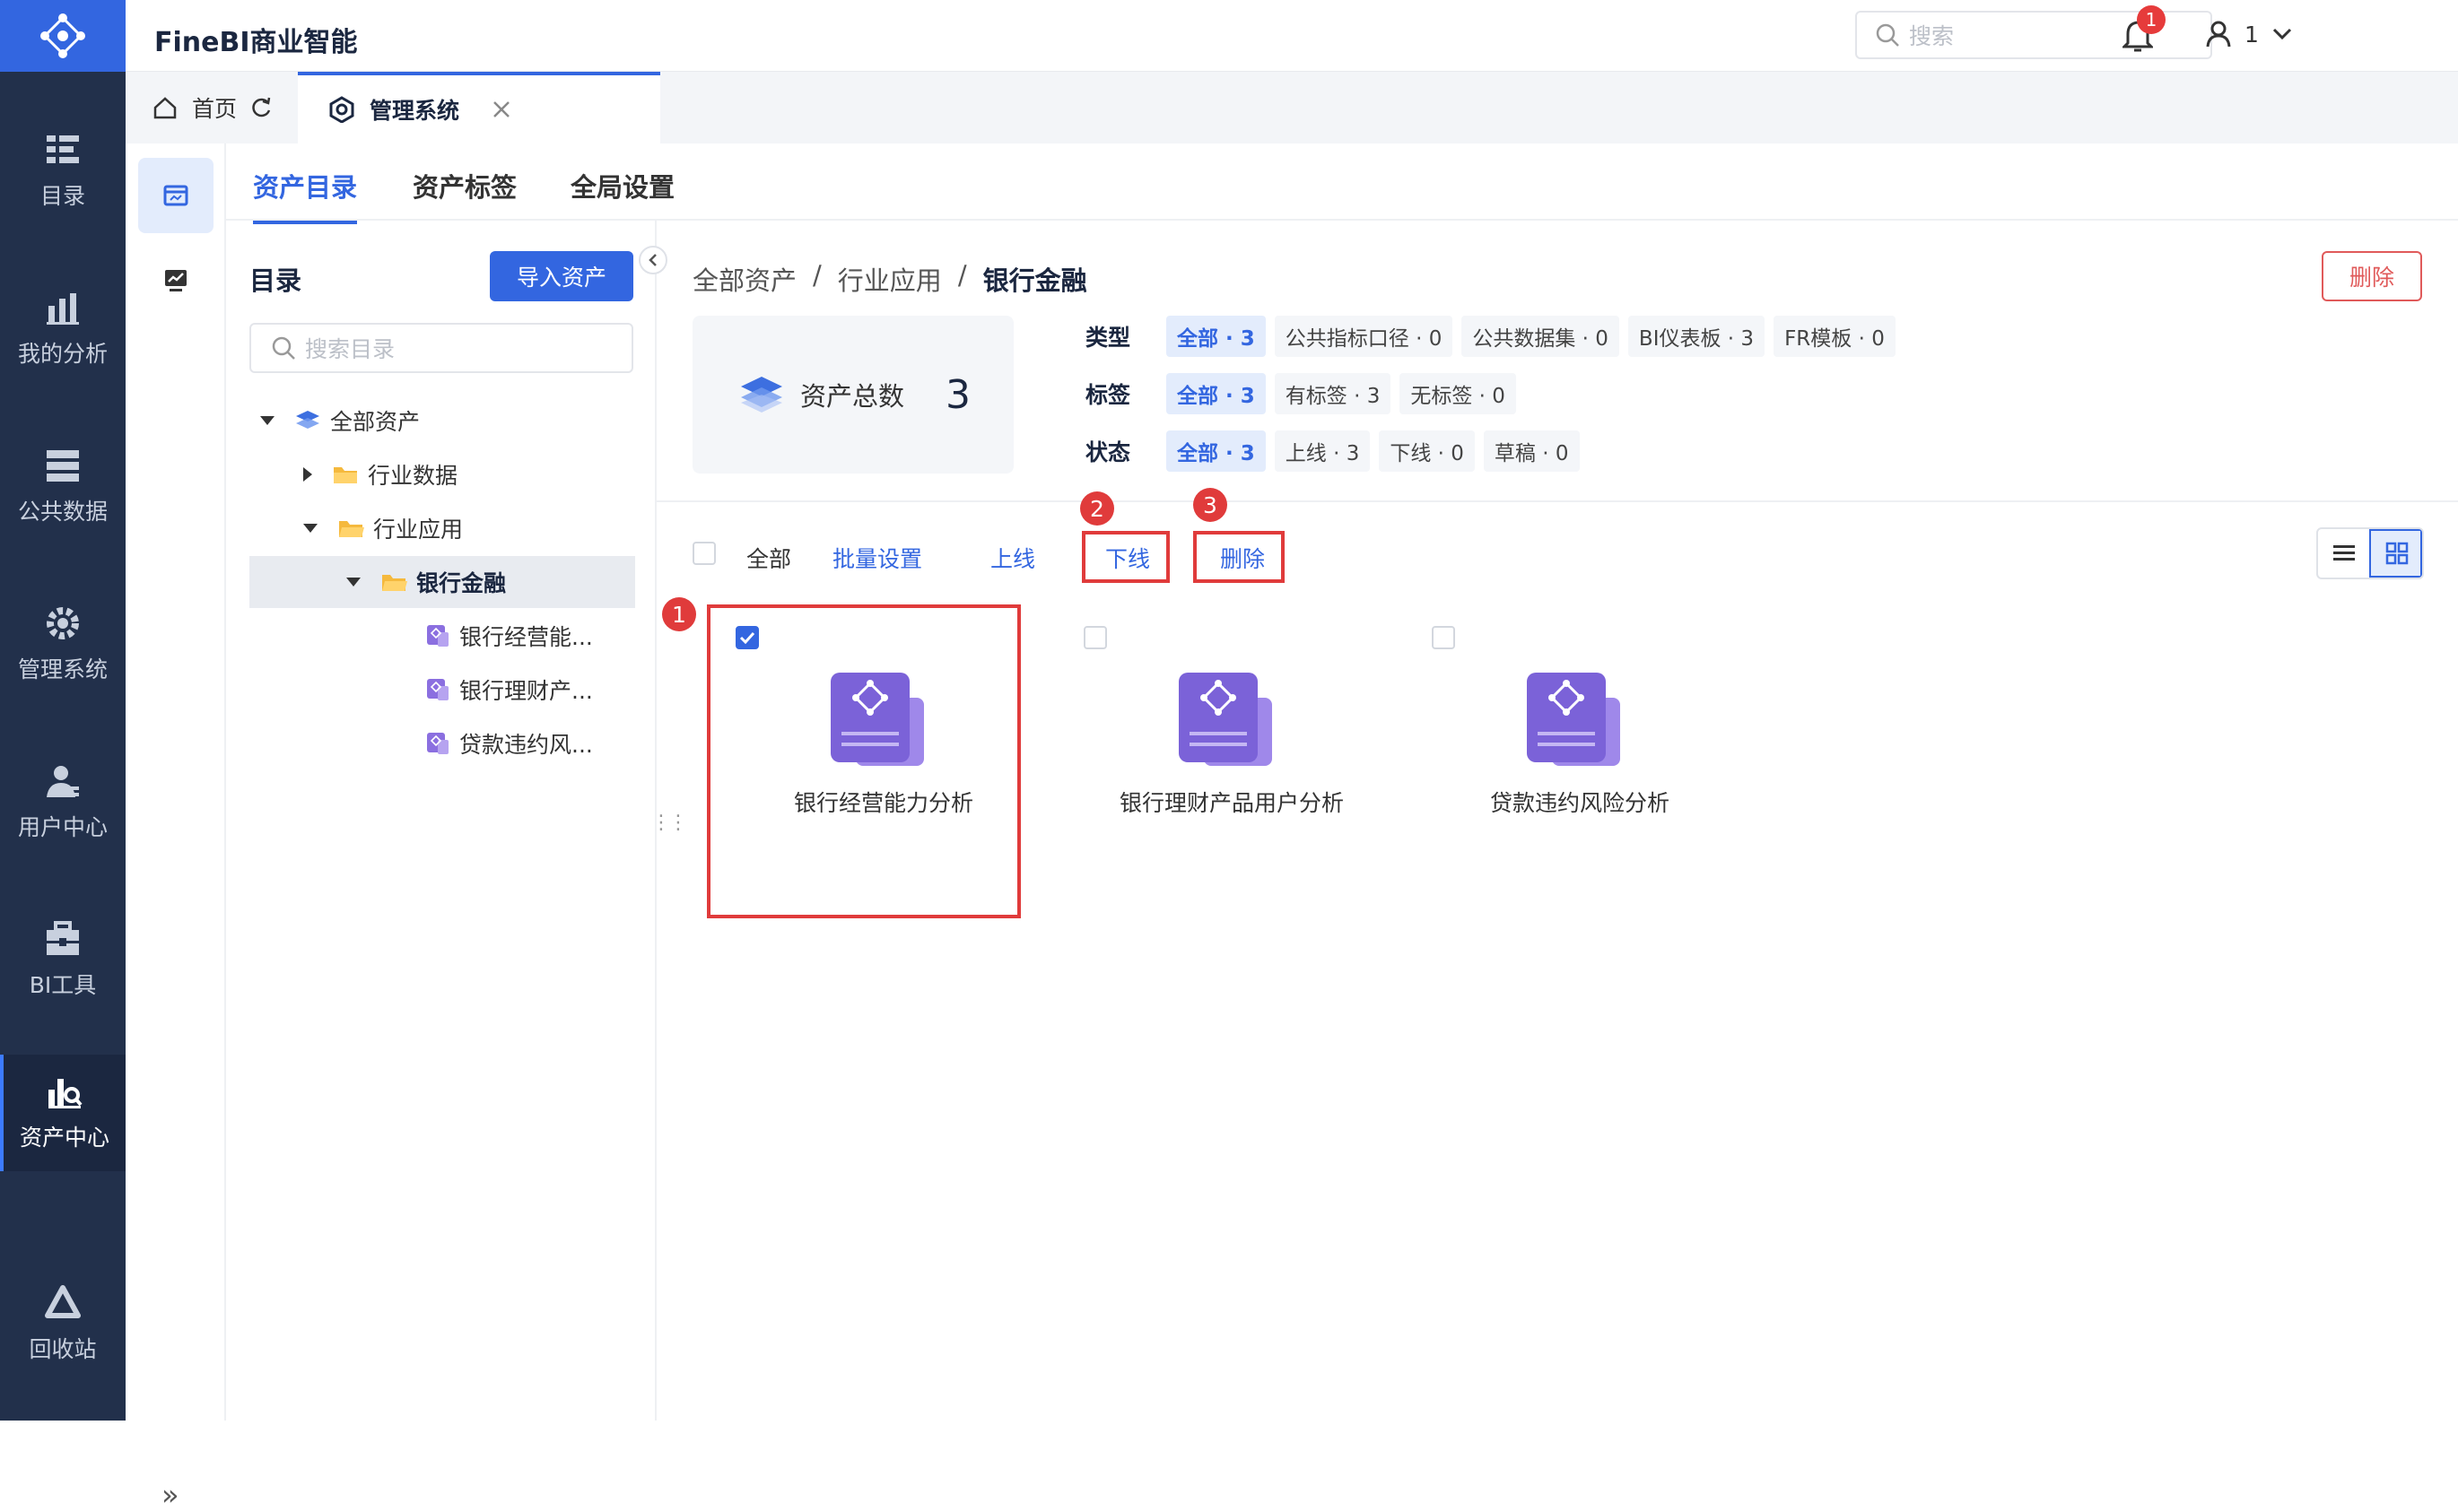 The image size is (2458, 1512). I want to click on filter-label: 类型, so click(1108, 338).